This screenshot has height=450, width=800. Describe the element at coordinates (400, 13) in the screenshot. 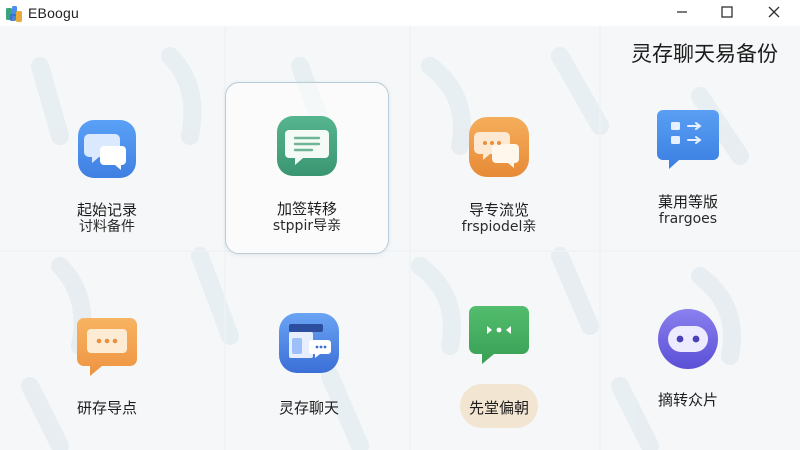

I see `title-bar: EBoogu` at that location.